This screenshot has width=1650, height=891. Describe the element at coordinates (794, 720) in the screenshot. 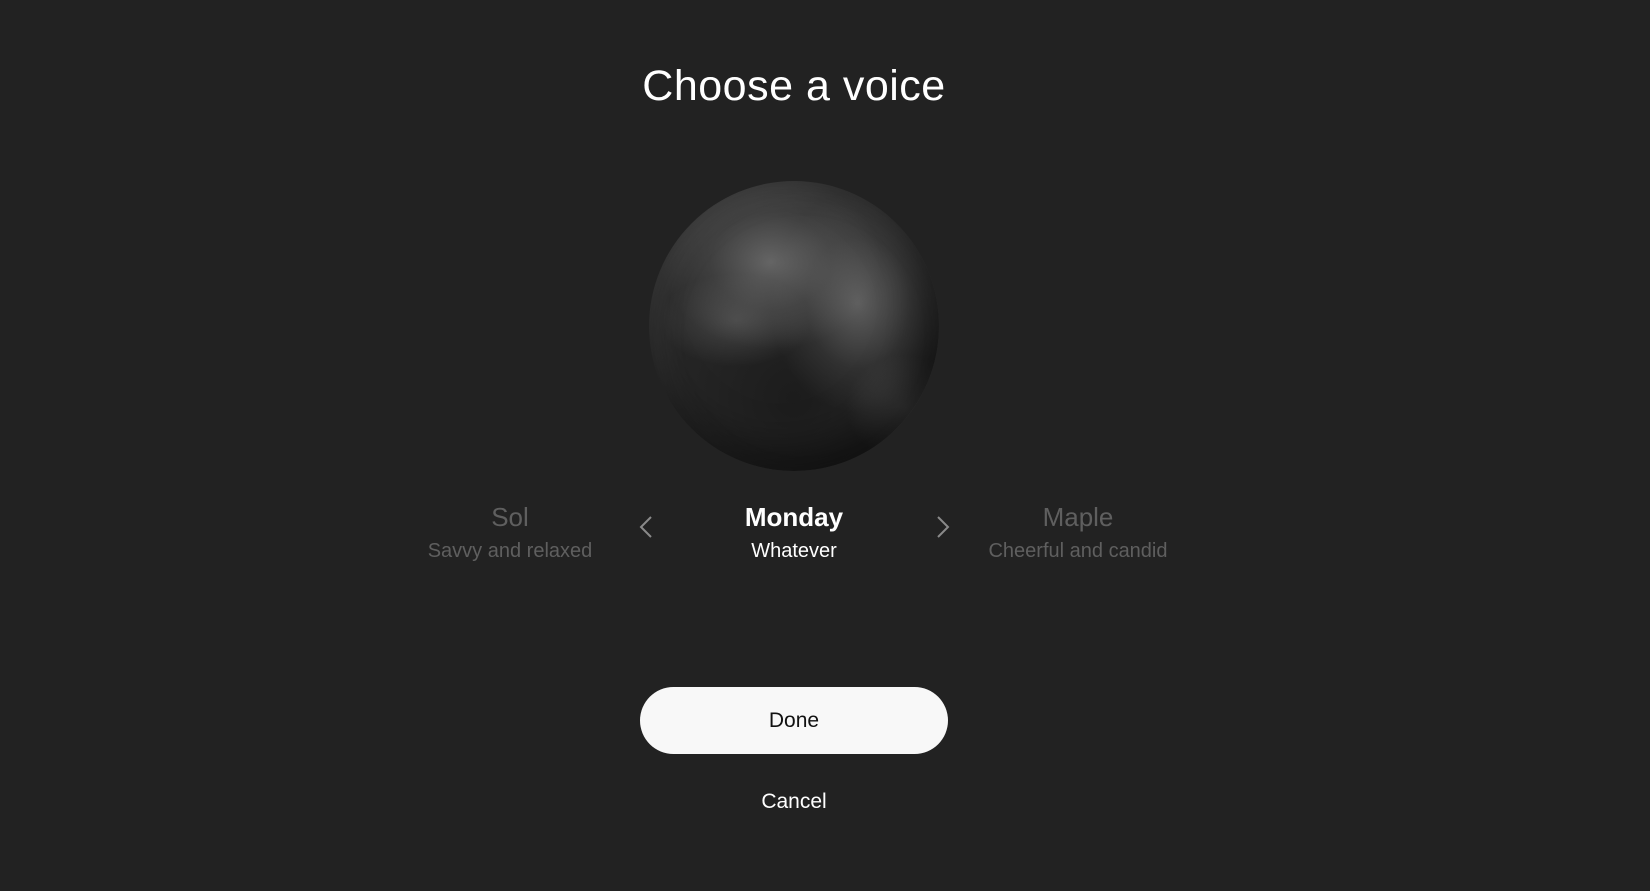

I see `done-button: Done` at that location.